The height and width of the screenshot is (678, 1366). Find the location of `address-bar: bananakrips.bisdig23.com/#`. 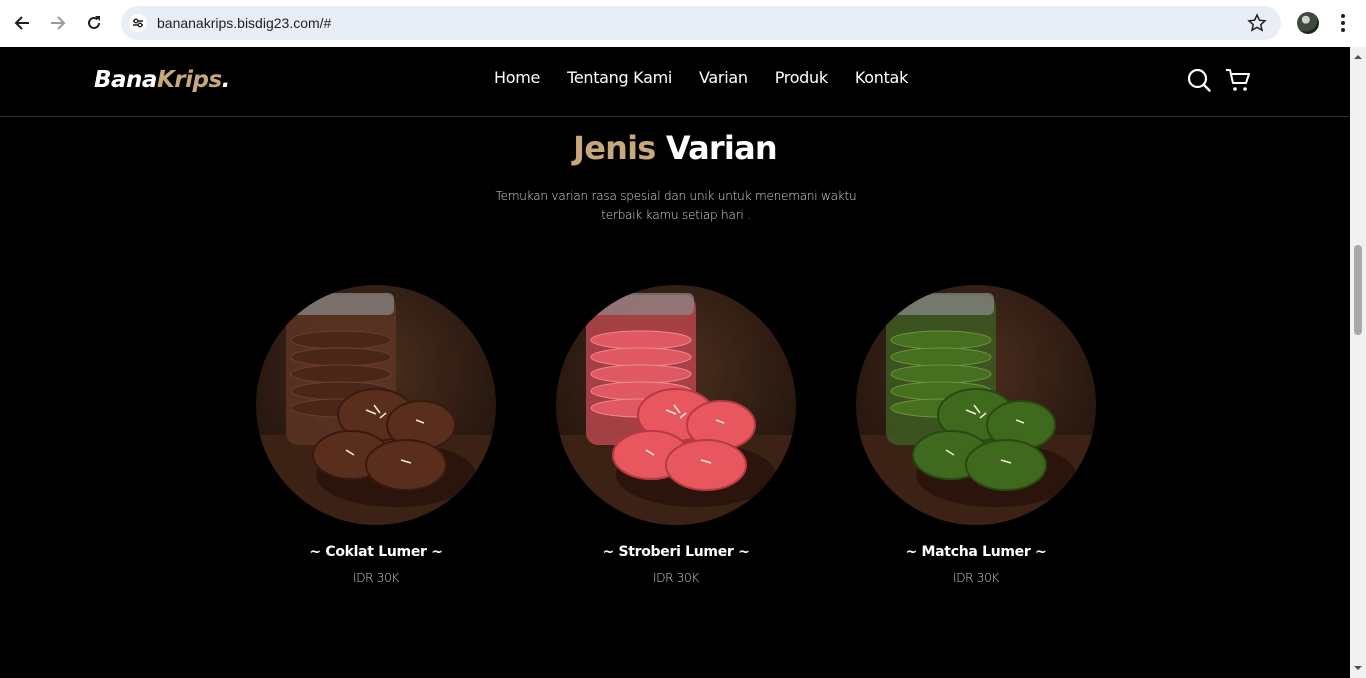

address-bar: bananakrips.bisdig23.com/# is located at coordinates (701, 23).